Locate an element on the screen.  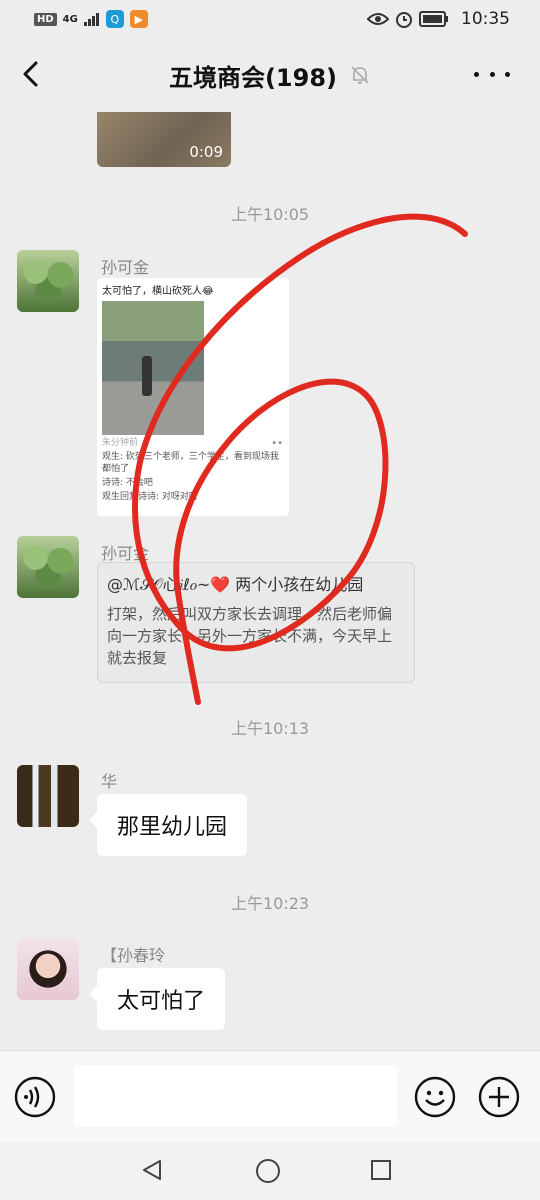
system-nav-bar is located at coordinates (270, 1171).